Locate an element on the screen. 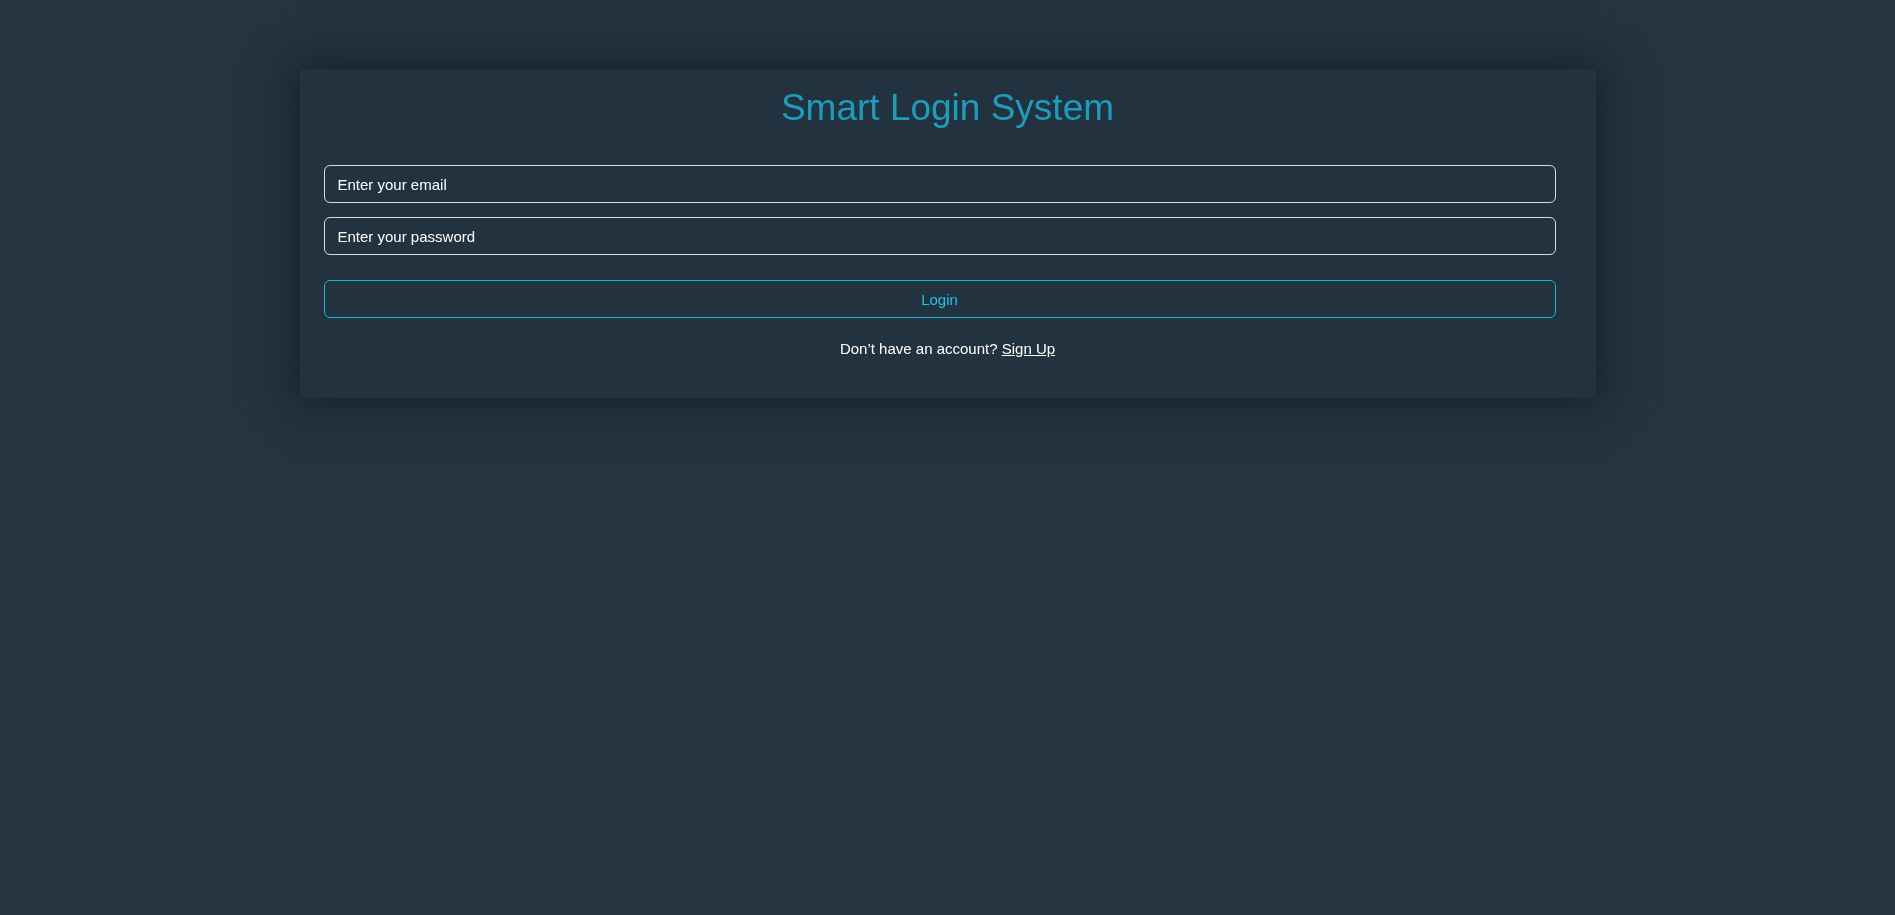  sign-up-link: Sign Up is located at coordinates (1028, 348).